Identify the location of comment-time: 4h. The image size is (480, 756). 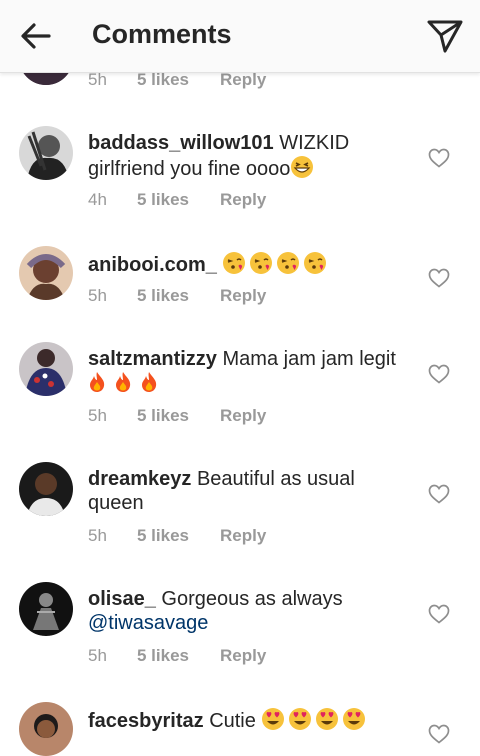
(97, 199).